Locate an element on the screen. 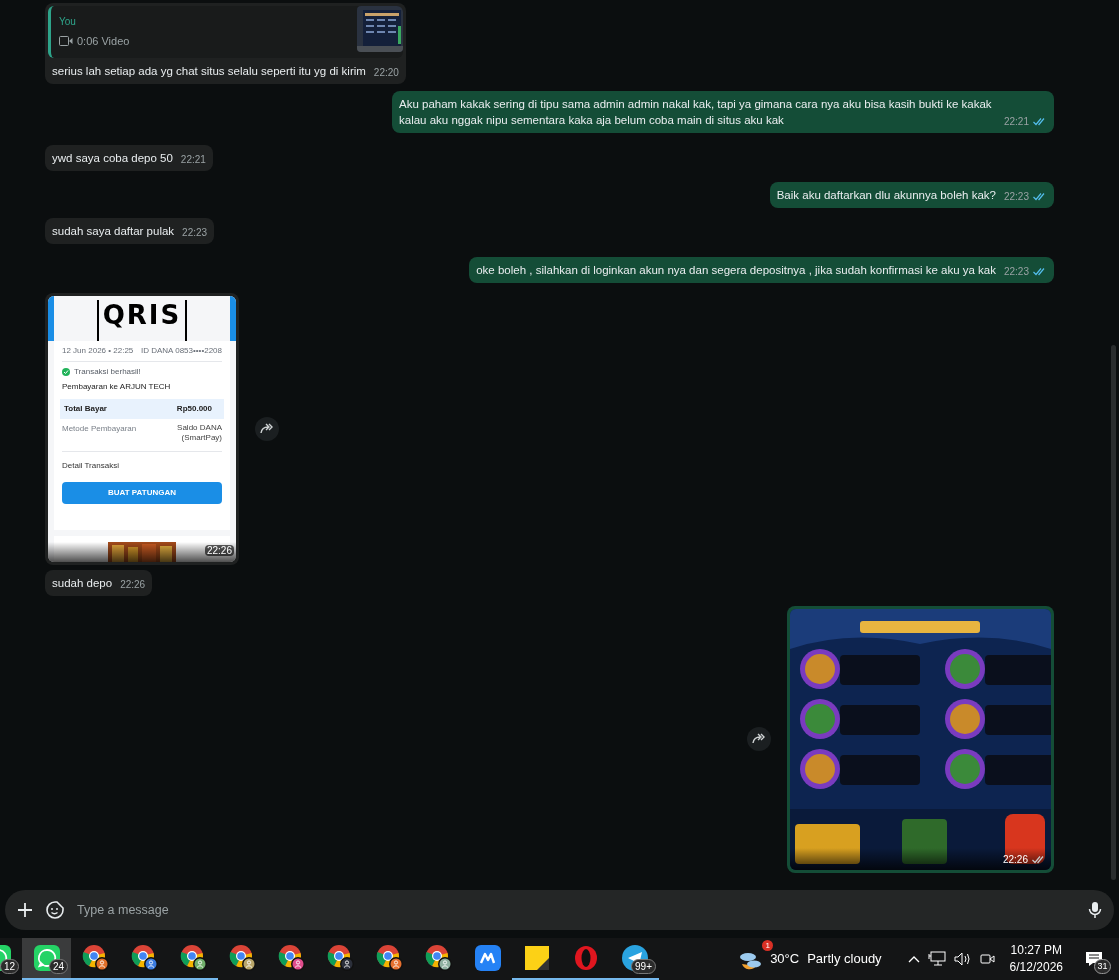 This screenshot has width=1119, height=980. count-badge: 12 is located at coordinates (9, 966).